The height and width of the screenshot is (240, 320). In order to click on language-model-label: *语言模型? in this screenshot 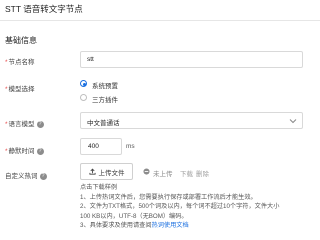, I will do `click(24, 124)`.